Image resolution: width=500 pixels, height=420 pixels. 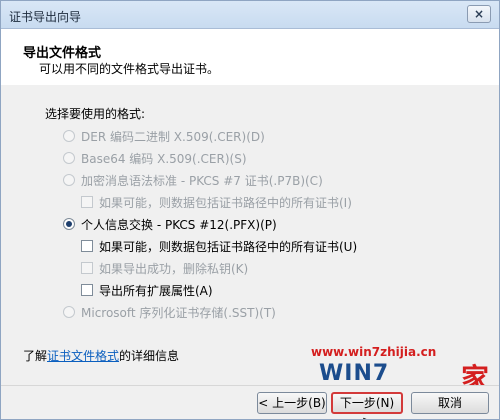 What do you see at coordinates (87, 246) in the screenshot?
I see `checkbox-pkcs12-include-chain` at bounding box center [87, 246].